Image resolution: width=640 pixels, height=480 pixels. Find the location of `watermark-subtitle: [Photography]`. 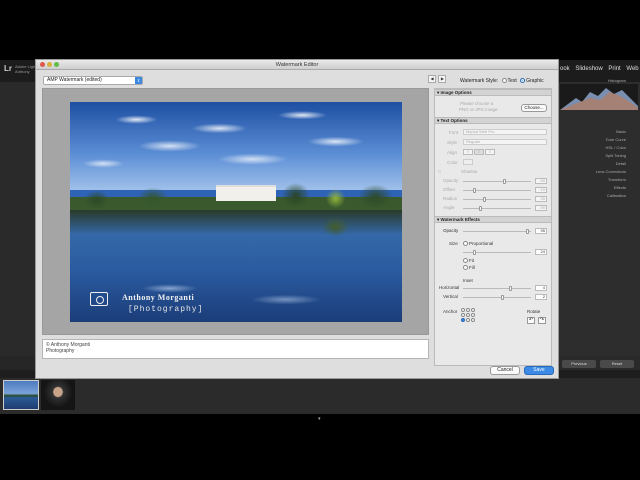

watermark-subtitle: [Photography] is located at coordinates (165, 309).